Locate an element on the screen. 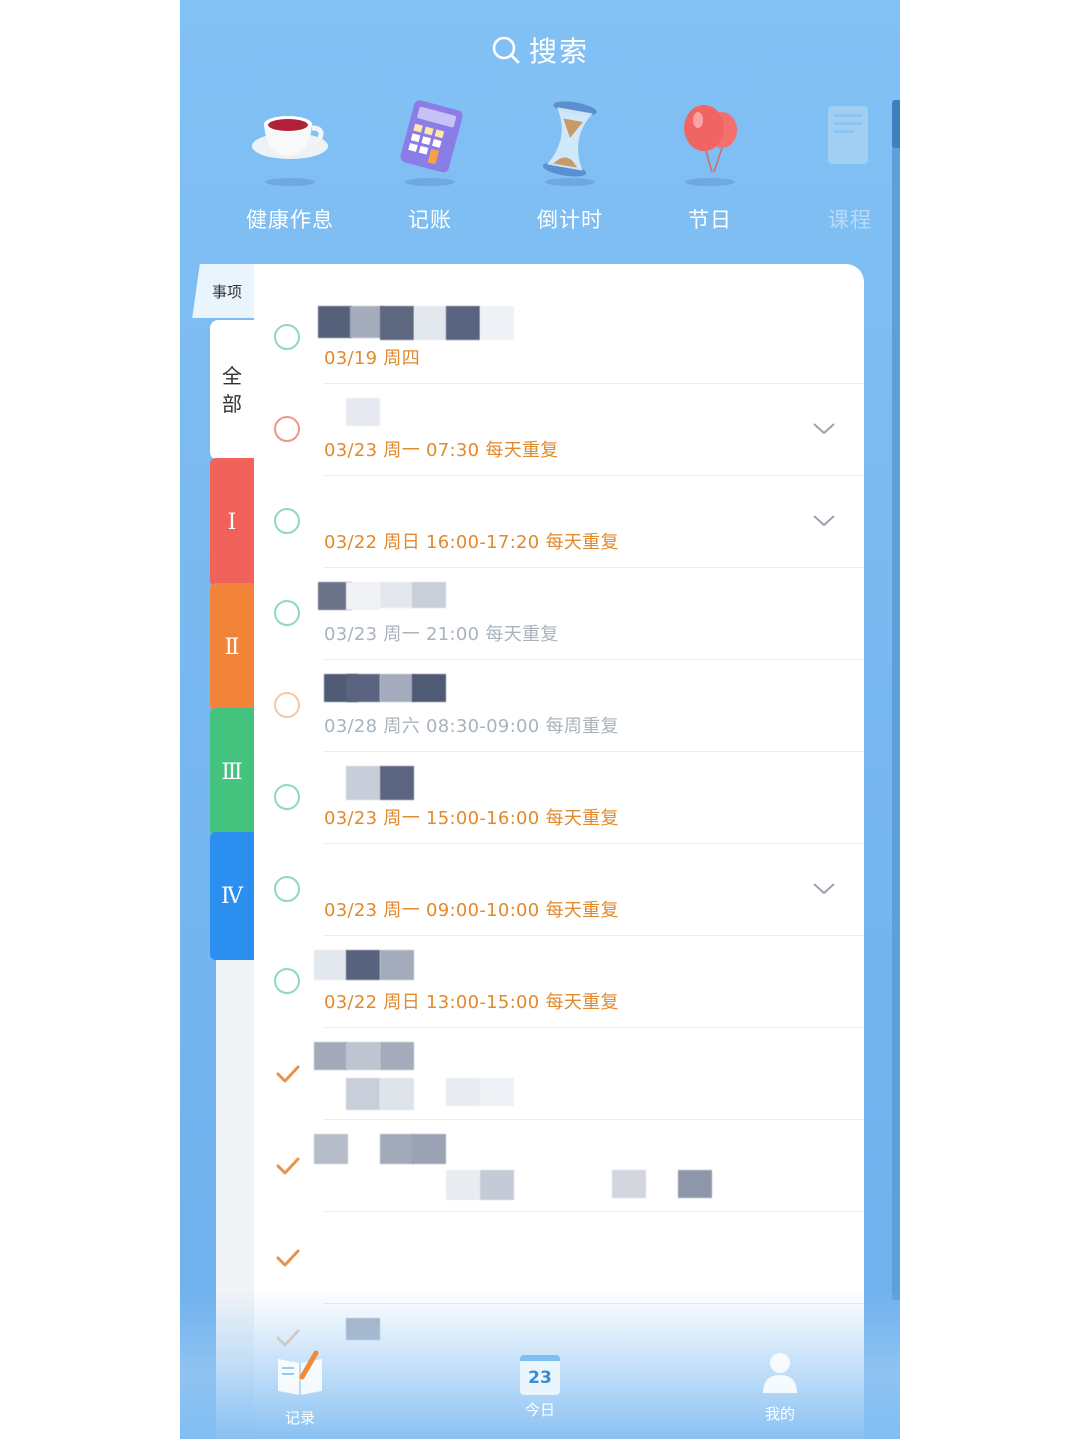 This screenshot has width=1080, height=1439. nav-today: 23 今日 is located at coordinates (540, 1384).